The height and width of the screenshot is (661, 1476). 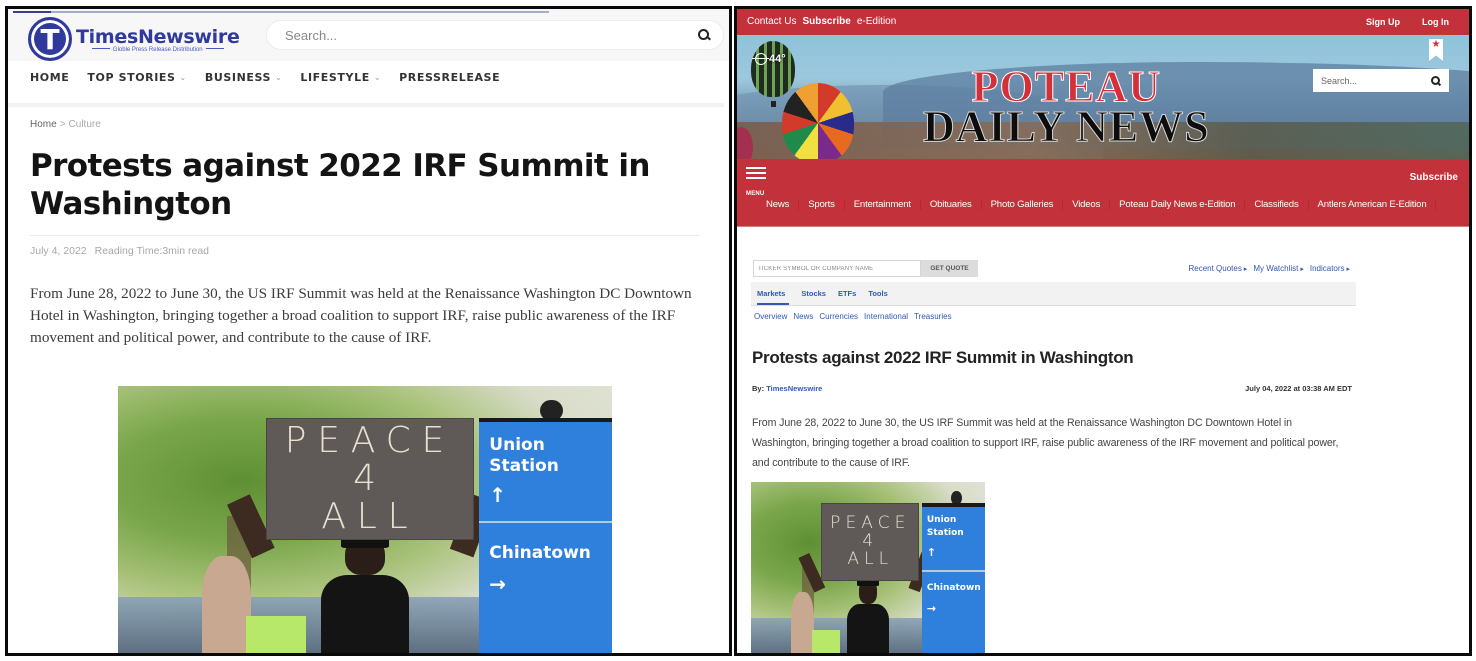 What do you see at coordinates (886, 316) in the screenshot?
I see `subtab-international: International` at bounding box center [886, 316].